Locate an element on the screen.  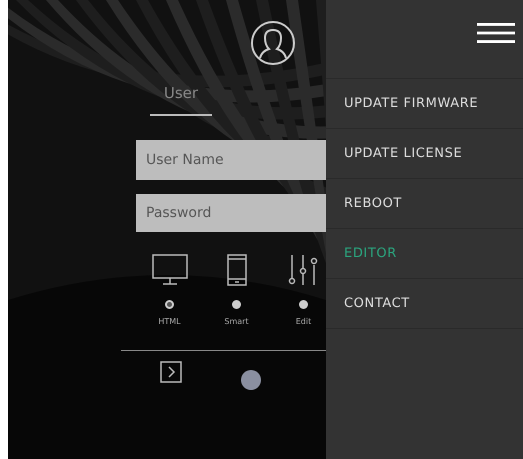
input-field: User Name is located at coordinates (231, 160).